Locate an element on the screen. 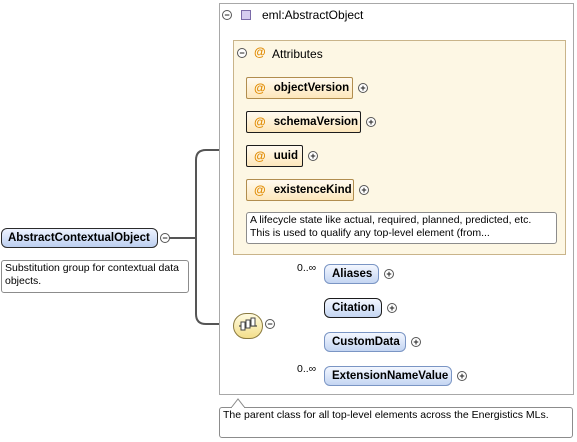 This screenshot has width=577, height=442. sequence-collapse-toggle is located at coordinates (270, 324).